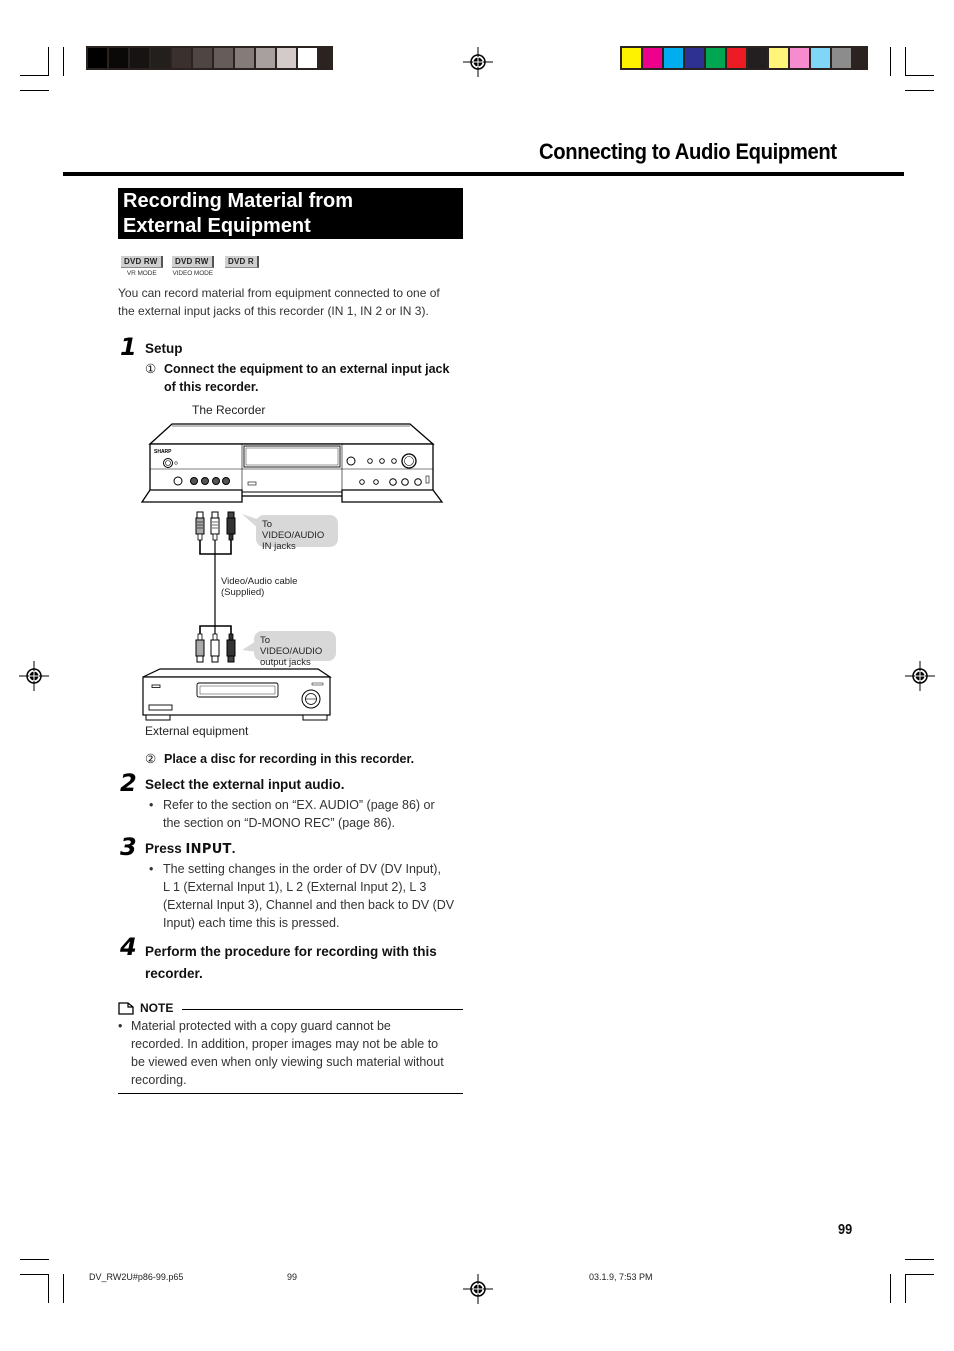 This screenshot has width=954, height=1351. Describe the element at coordinates (136, 1277) in the screenshot. I see `footer-filename: DV_RW2U#p86-99.p65` at that location.